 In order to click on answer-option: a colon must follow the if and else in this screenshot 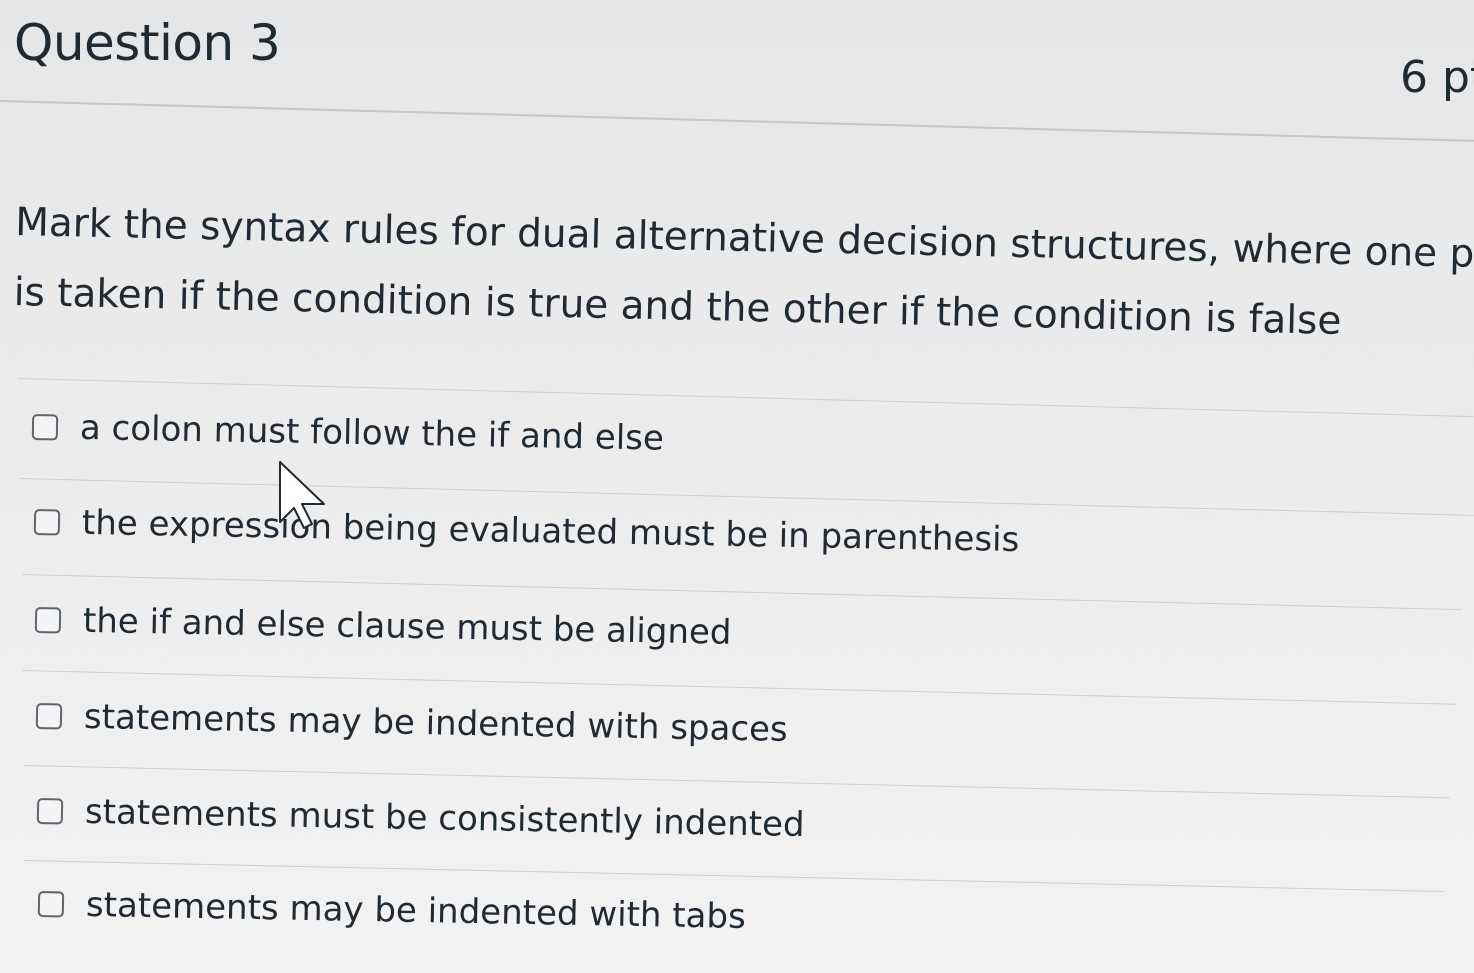, I will do `click(348, 433)`.